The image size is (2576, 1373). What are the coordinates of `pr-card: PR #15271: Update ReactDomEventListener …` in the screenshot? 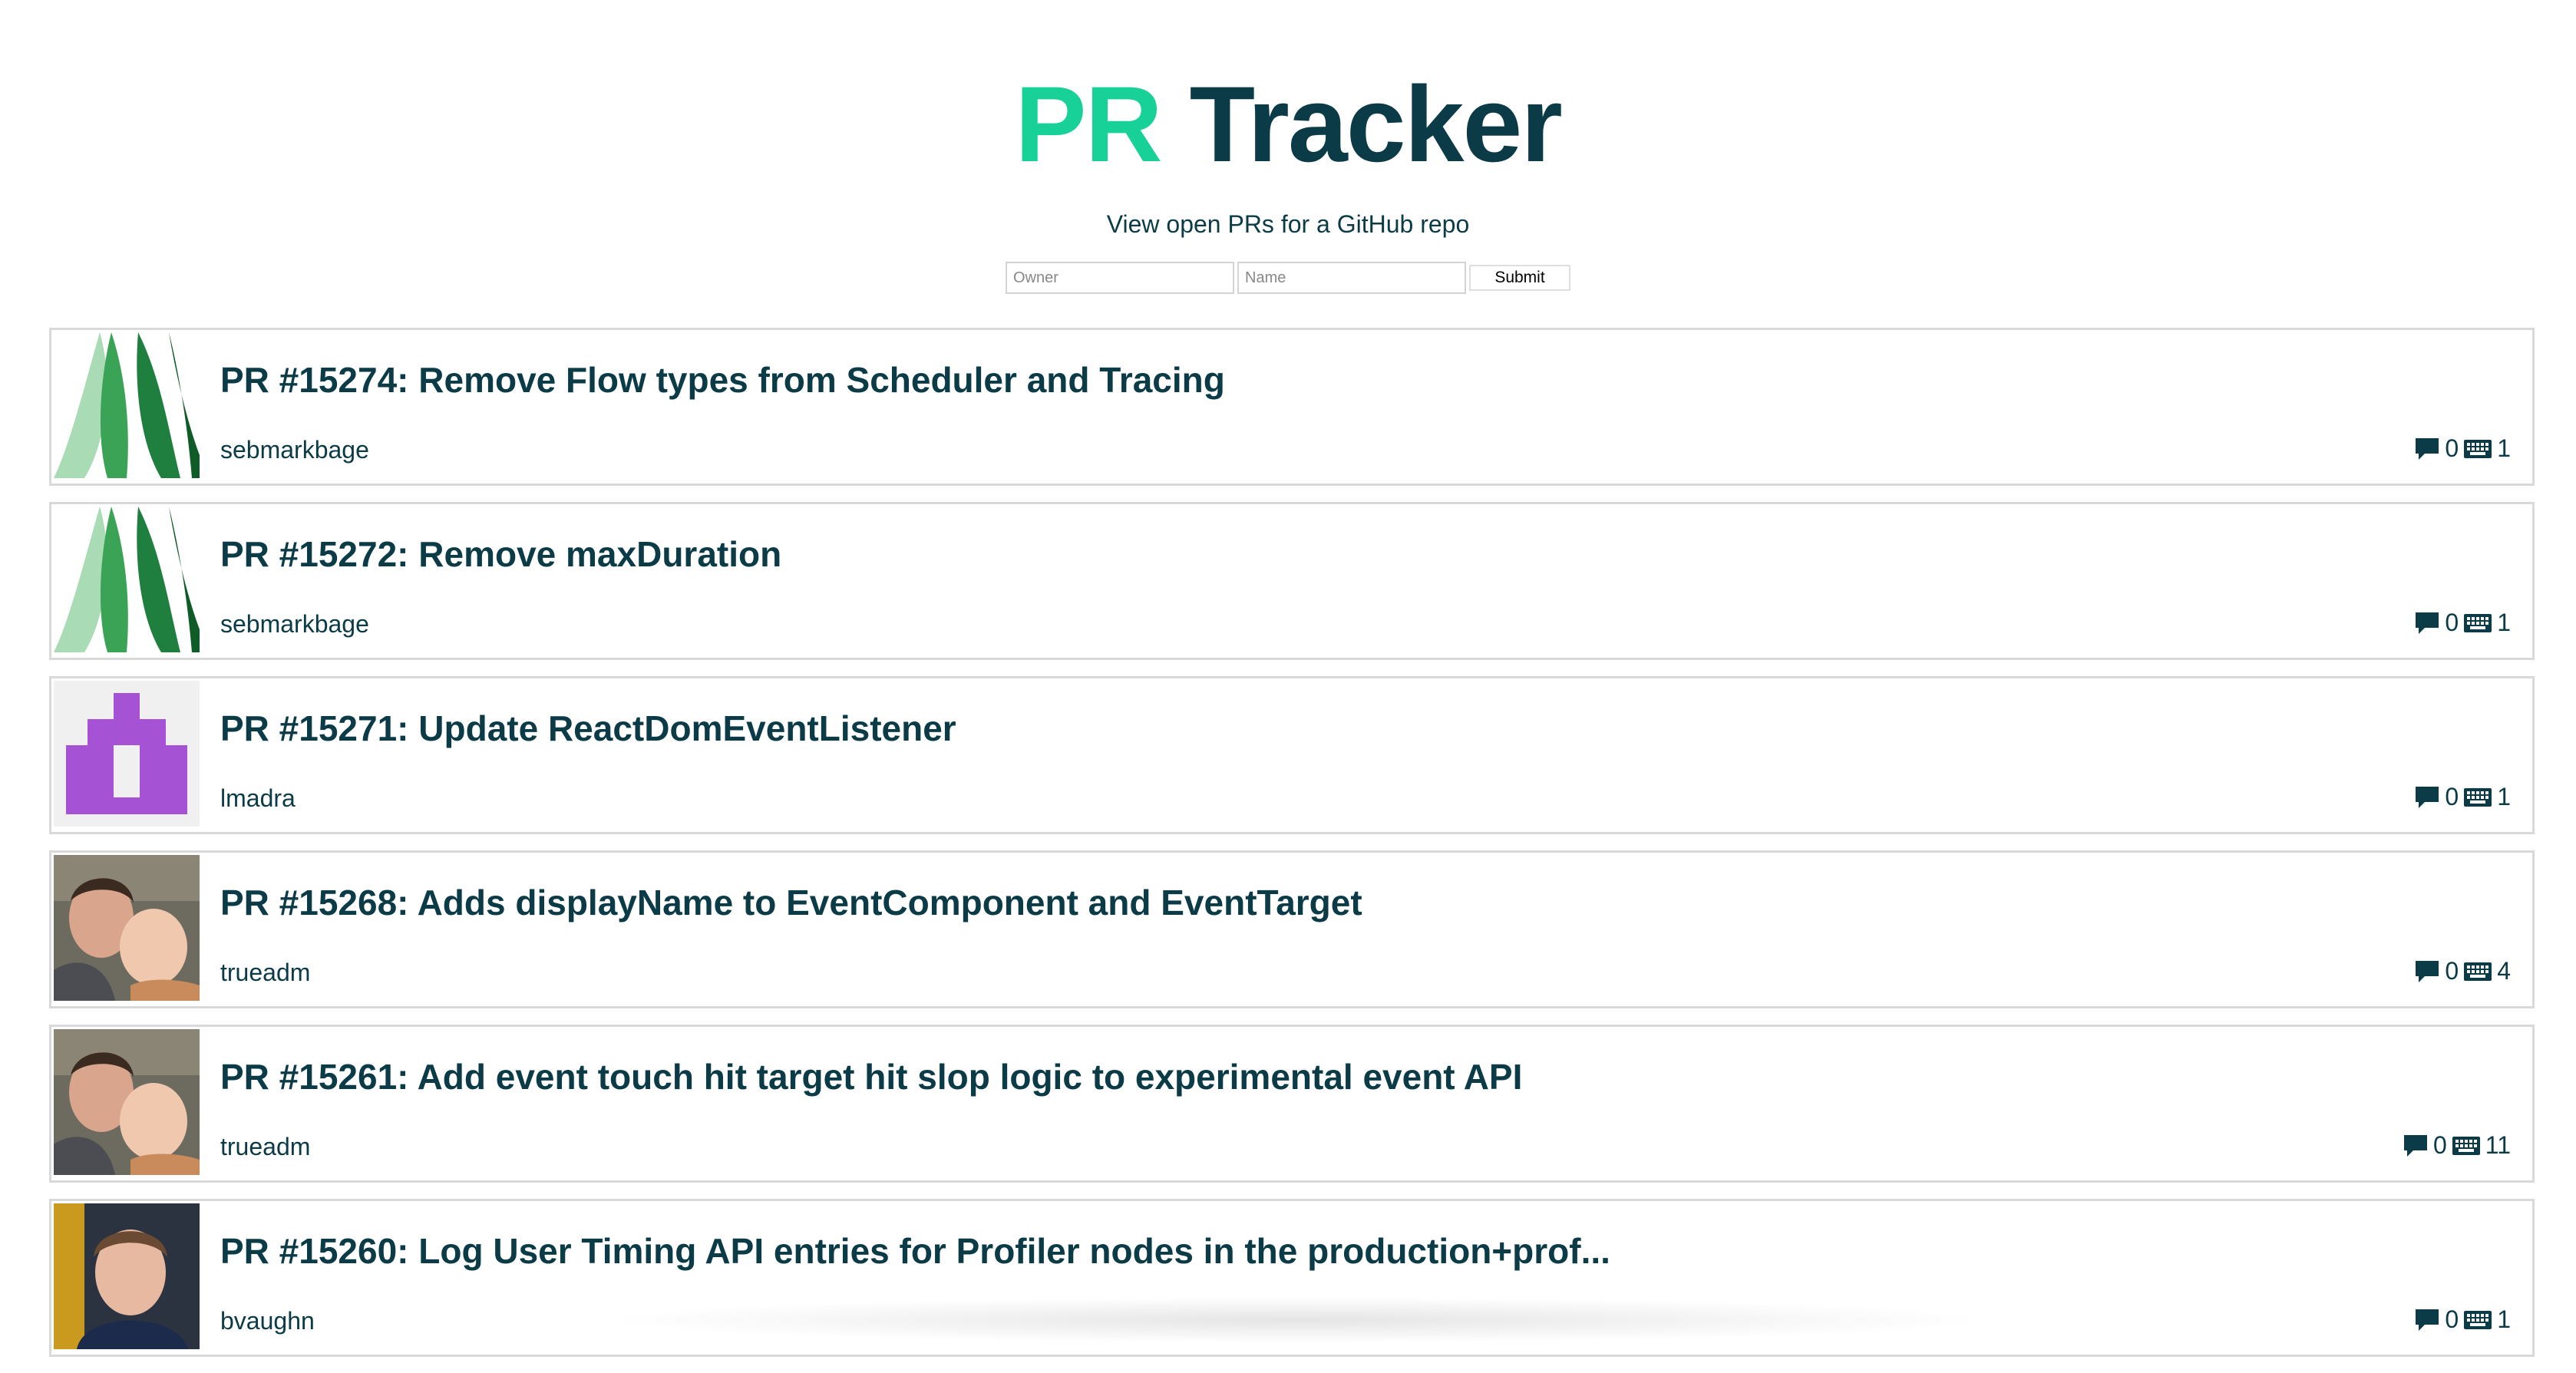 It's located at (1292, 755).